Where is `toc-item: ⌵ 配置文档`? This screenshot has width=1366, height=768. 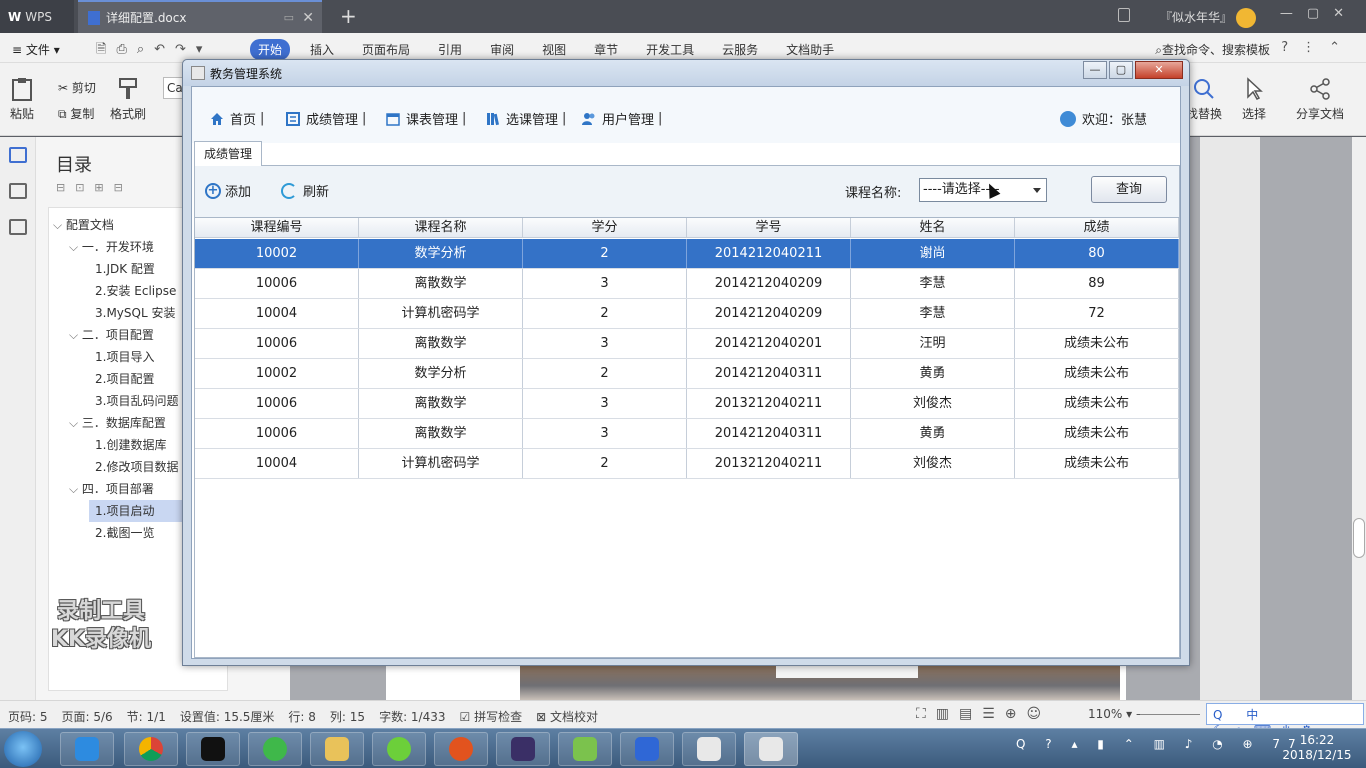
toc-item: ⌵ 配置文档 is located at coordinates (83, 225).